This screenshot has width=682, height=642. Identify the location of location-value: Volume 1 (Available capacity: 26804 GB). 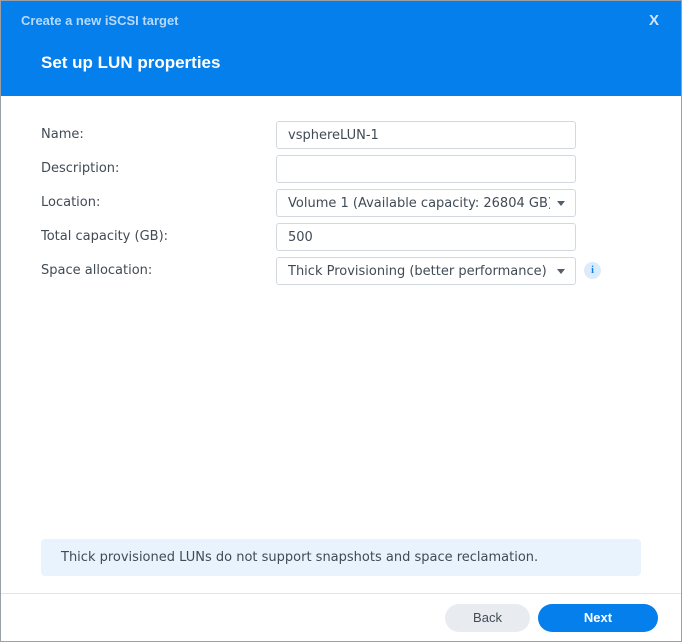
(419, 203).